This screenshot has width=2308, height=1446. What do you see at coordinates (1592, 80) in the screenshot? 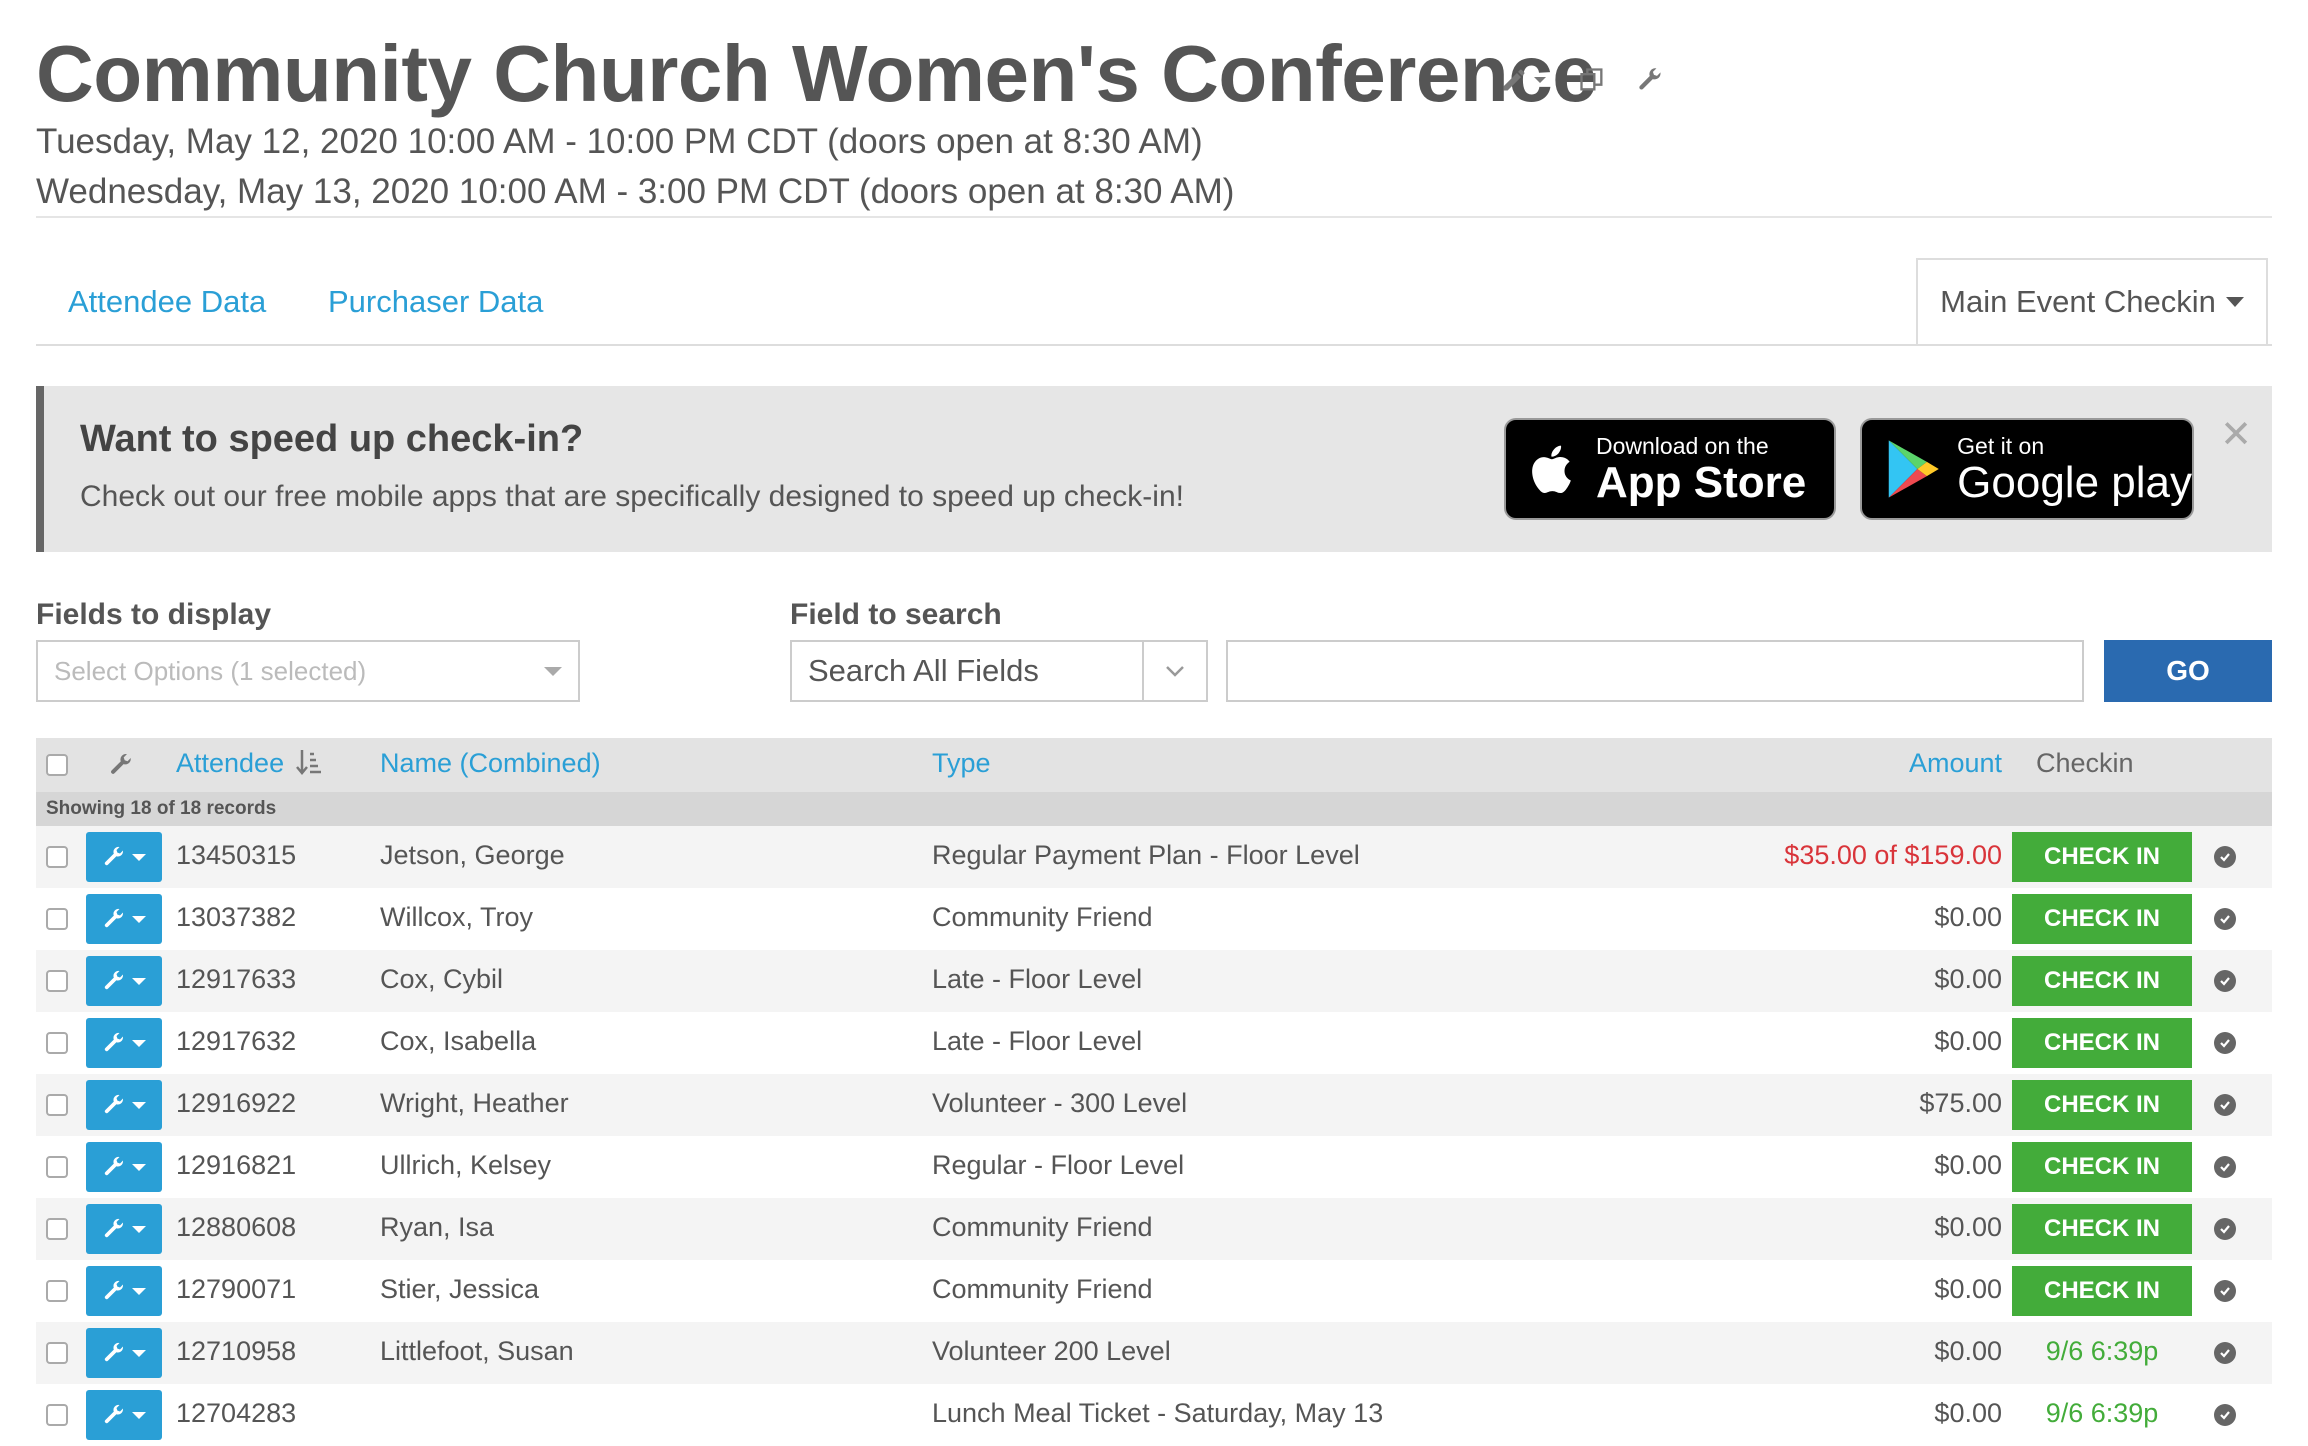
I see `copy-button` at bounding box center [1592, 80].